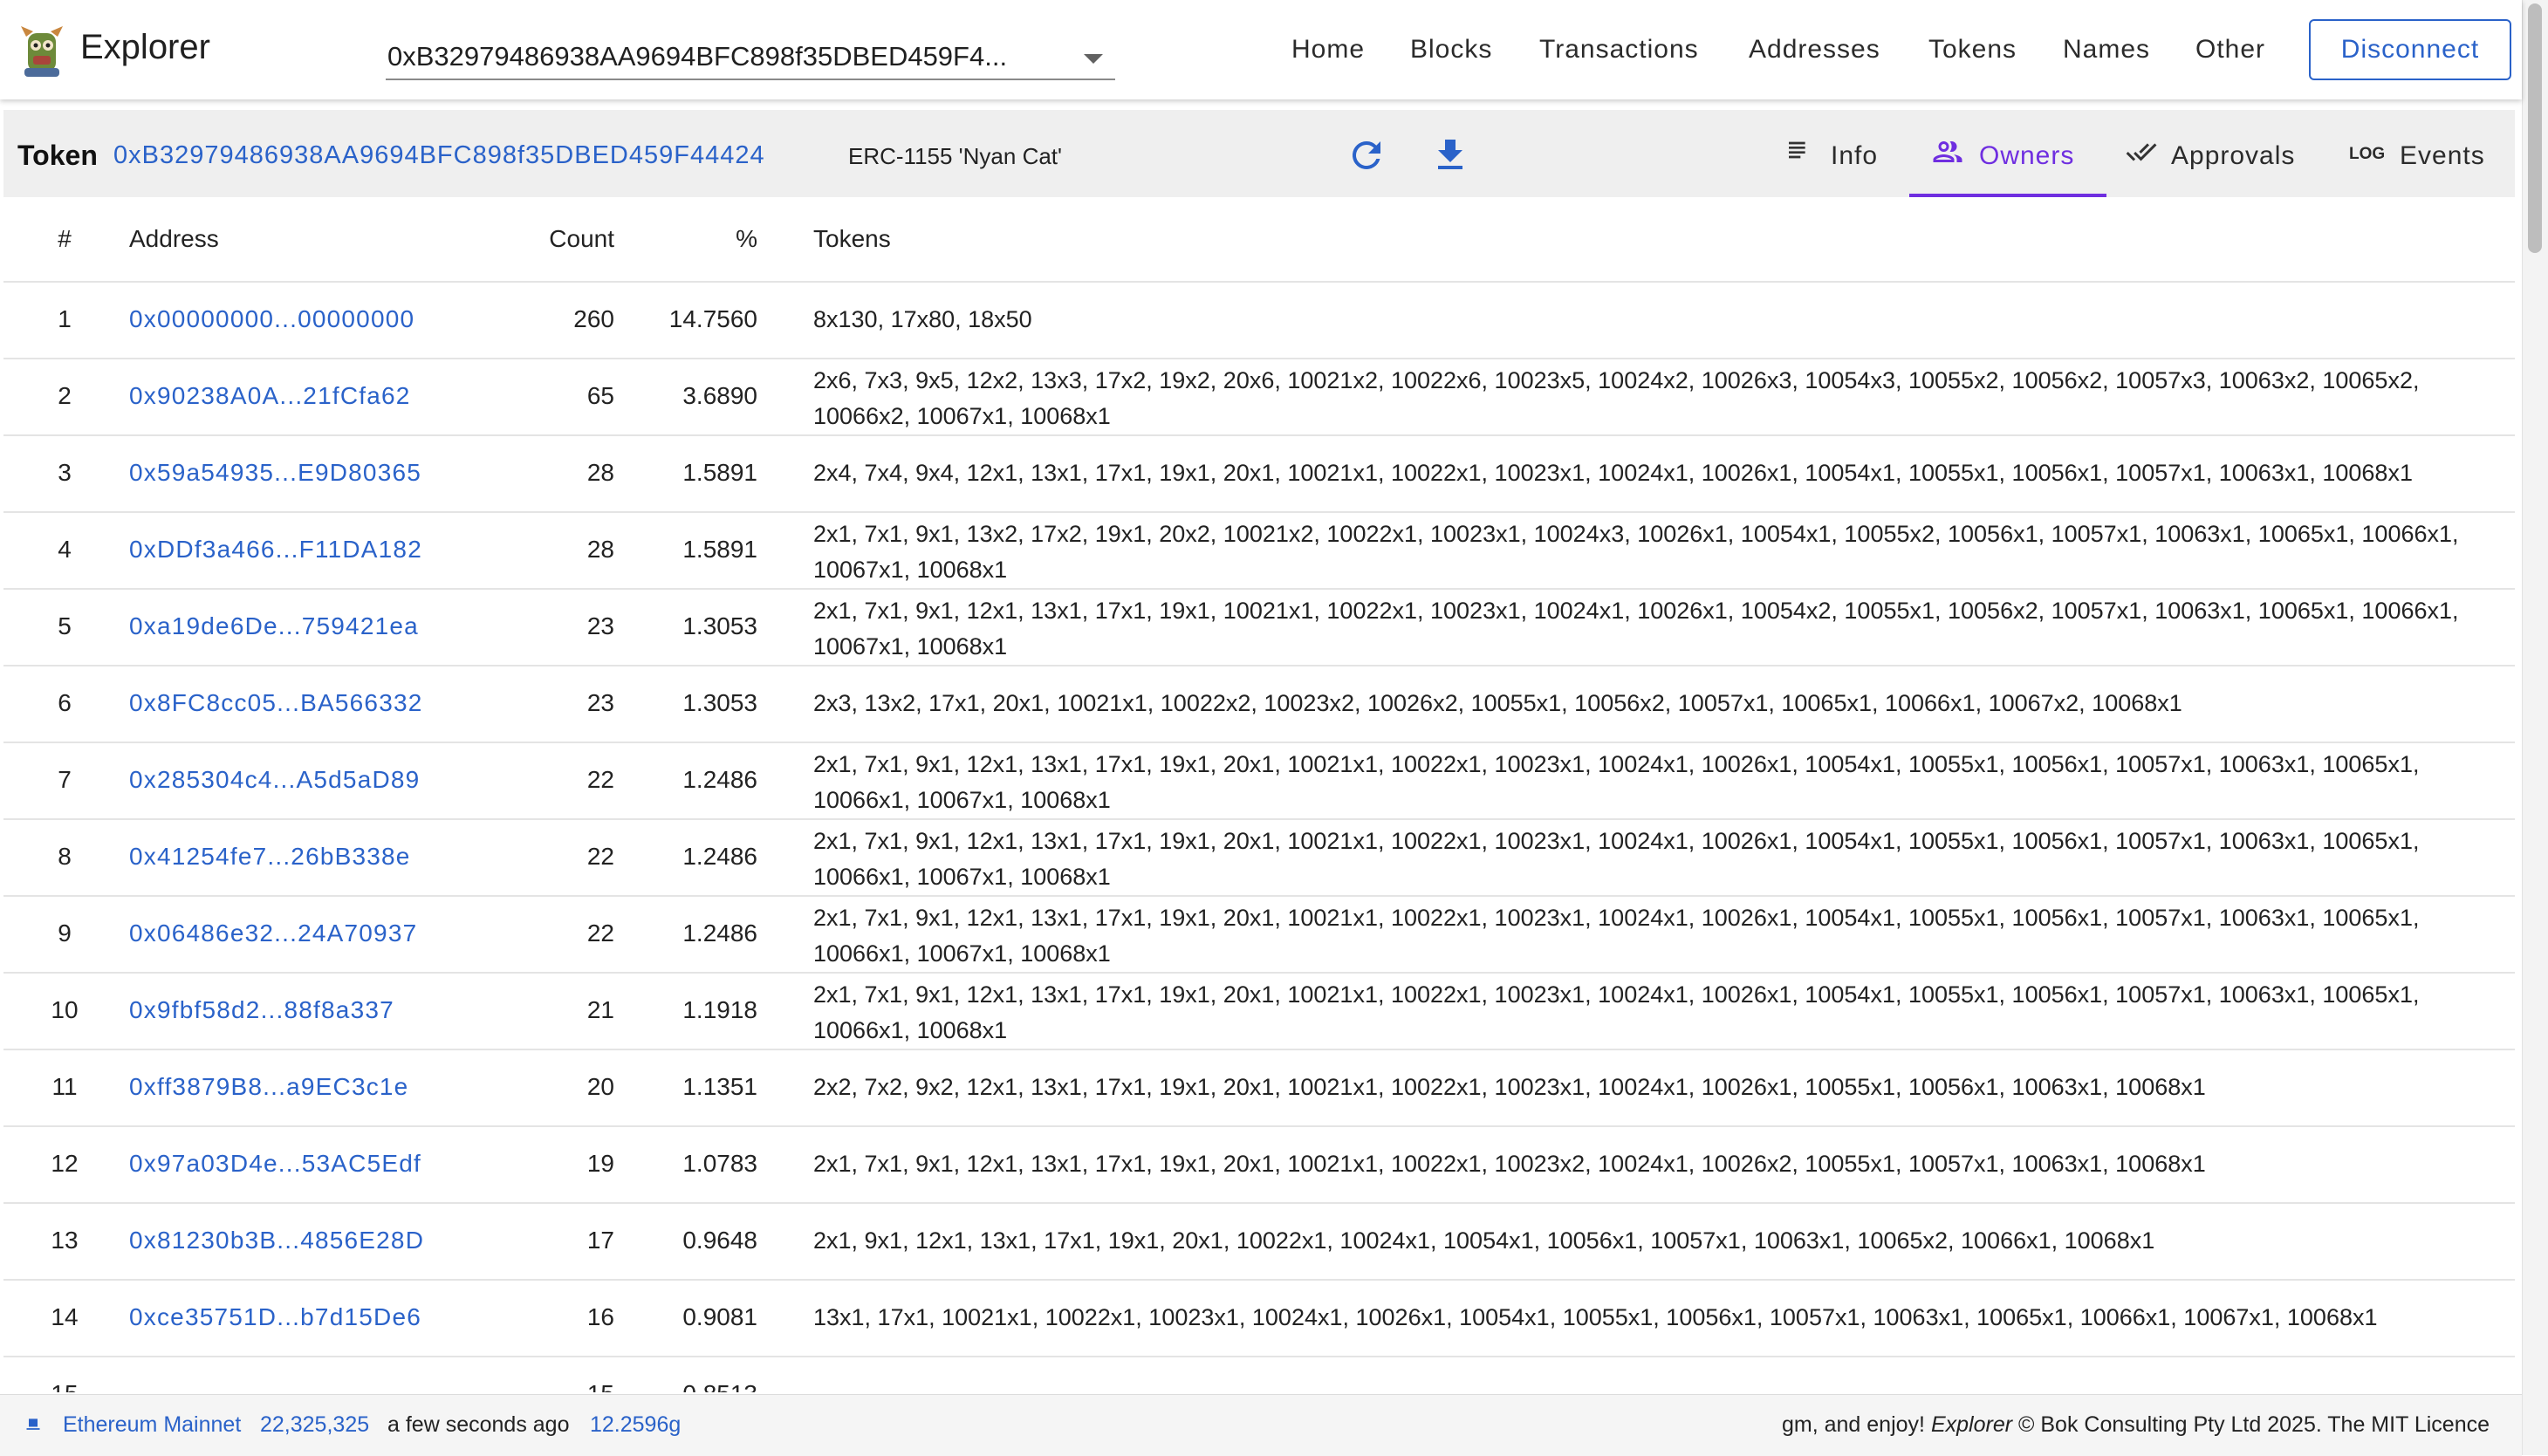 This screenshot has height=1456, width=2548. Describe the element at coordinates (65, 1009) in the screenshot. I see `cell-index: 10` at that location.